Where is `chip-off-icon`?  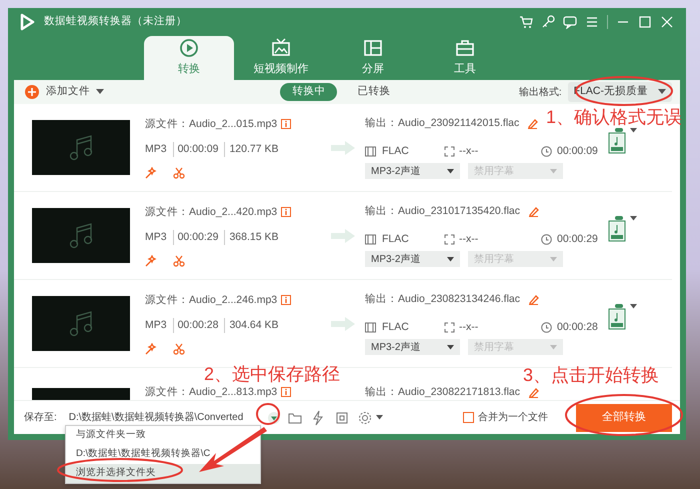 chip-off-icon is located at coordinates (342, 418).